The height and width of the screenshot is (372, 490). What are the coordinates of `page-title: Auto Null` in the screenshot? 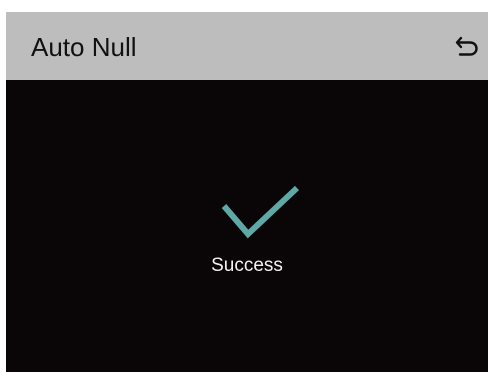 It's located at (84, 47).